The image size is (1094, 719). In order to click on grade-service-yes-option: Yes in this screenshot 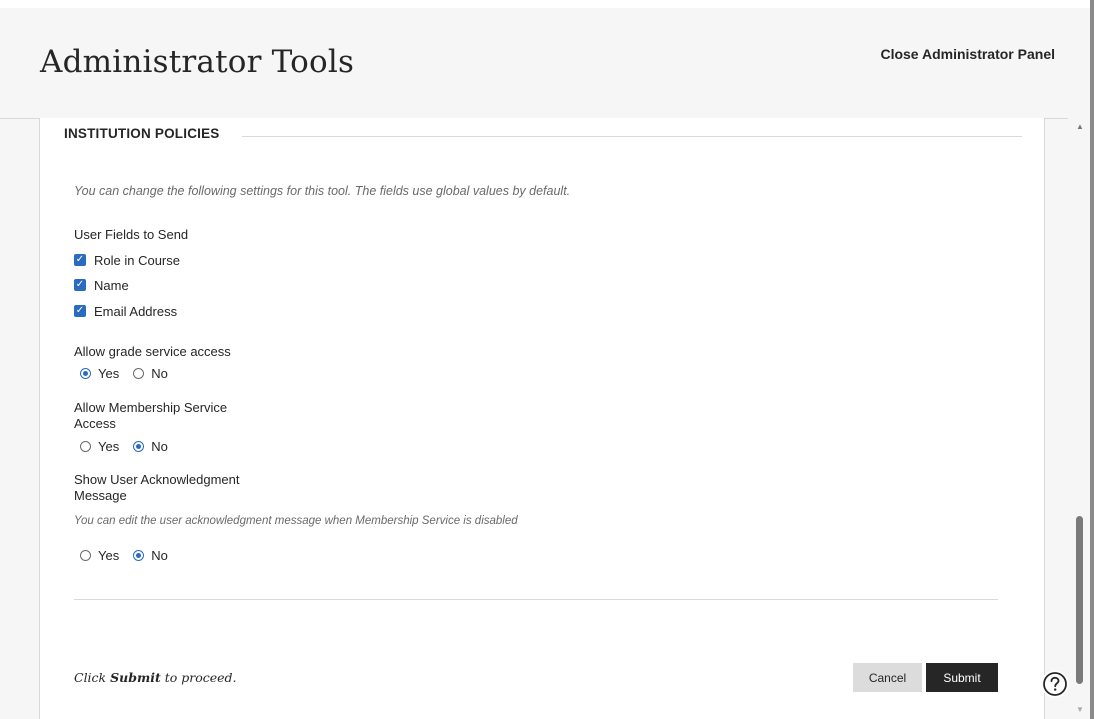, I will do `click(99, 373)`.